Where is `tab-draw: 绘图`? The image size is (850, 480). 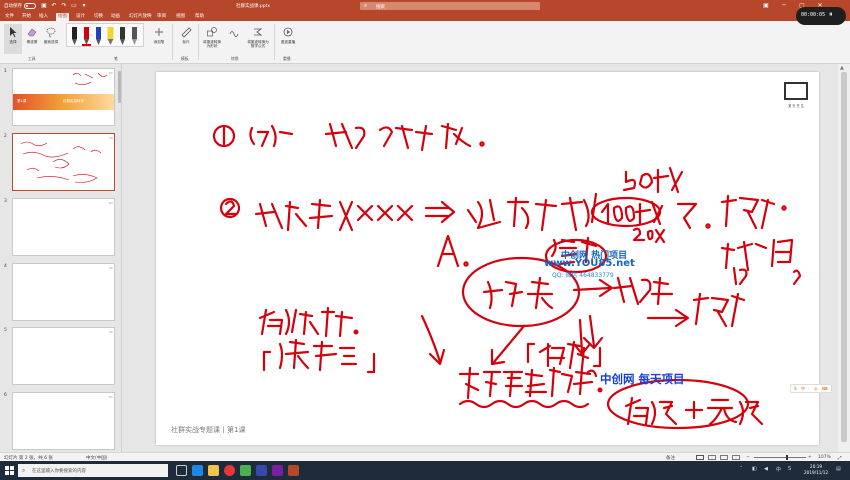 tab-draw: 绘图 is located at coordinates (62, 17).